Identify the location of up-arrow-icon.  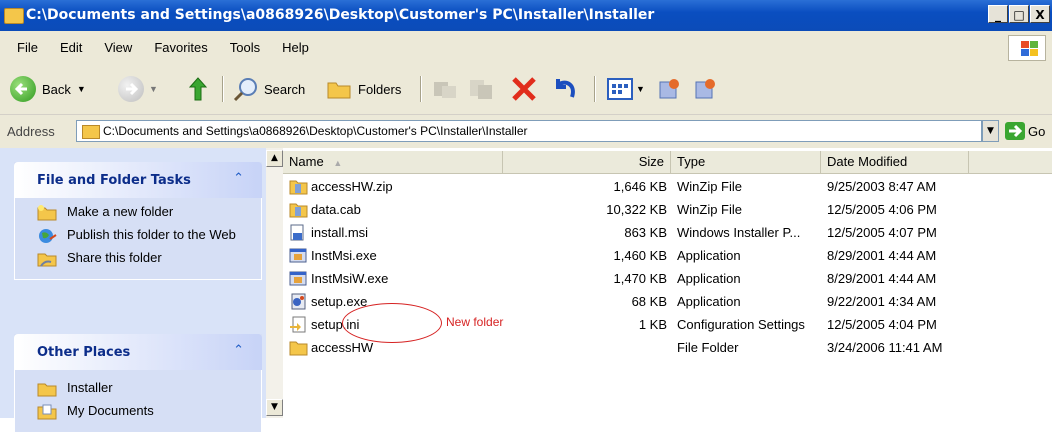
(198, 89).